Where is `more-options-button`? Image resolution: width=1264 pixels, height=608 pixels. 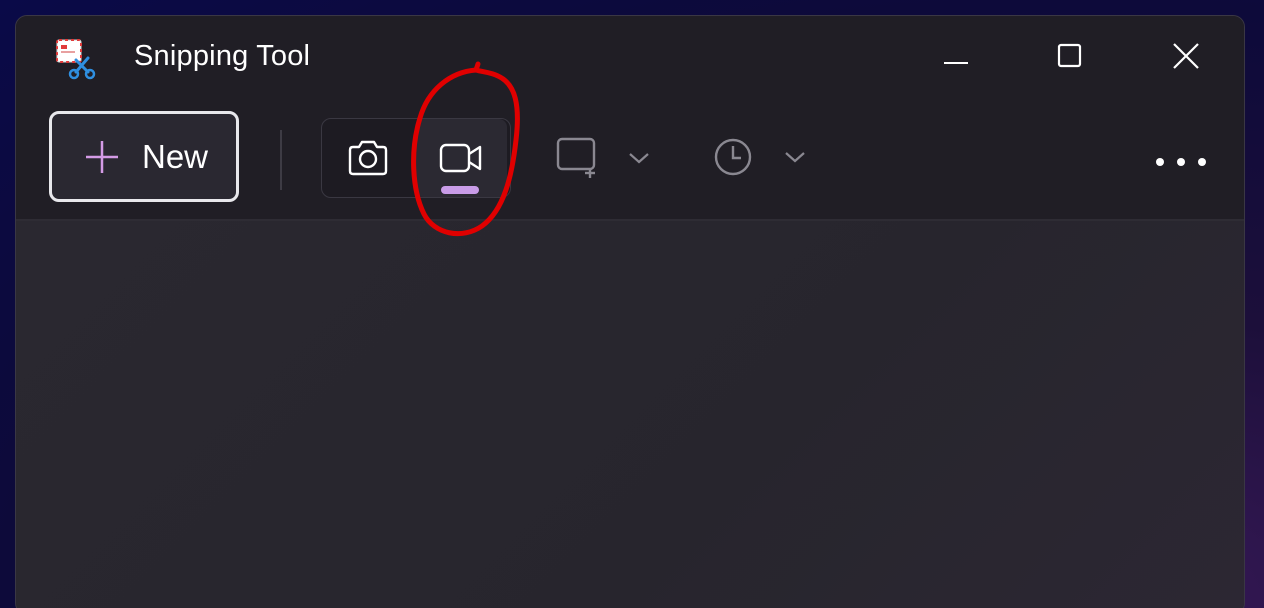 more-options-button is located at coordinates (1181, 162).